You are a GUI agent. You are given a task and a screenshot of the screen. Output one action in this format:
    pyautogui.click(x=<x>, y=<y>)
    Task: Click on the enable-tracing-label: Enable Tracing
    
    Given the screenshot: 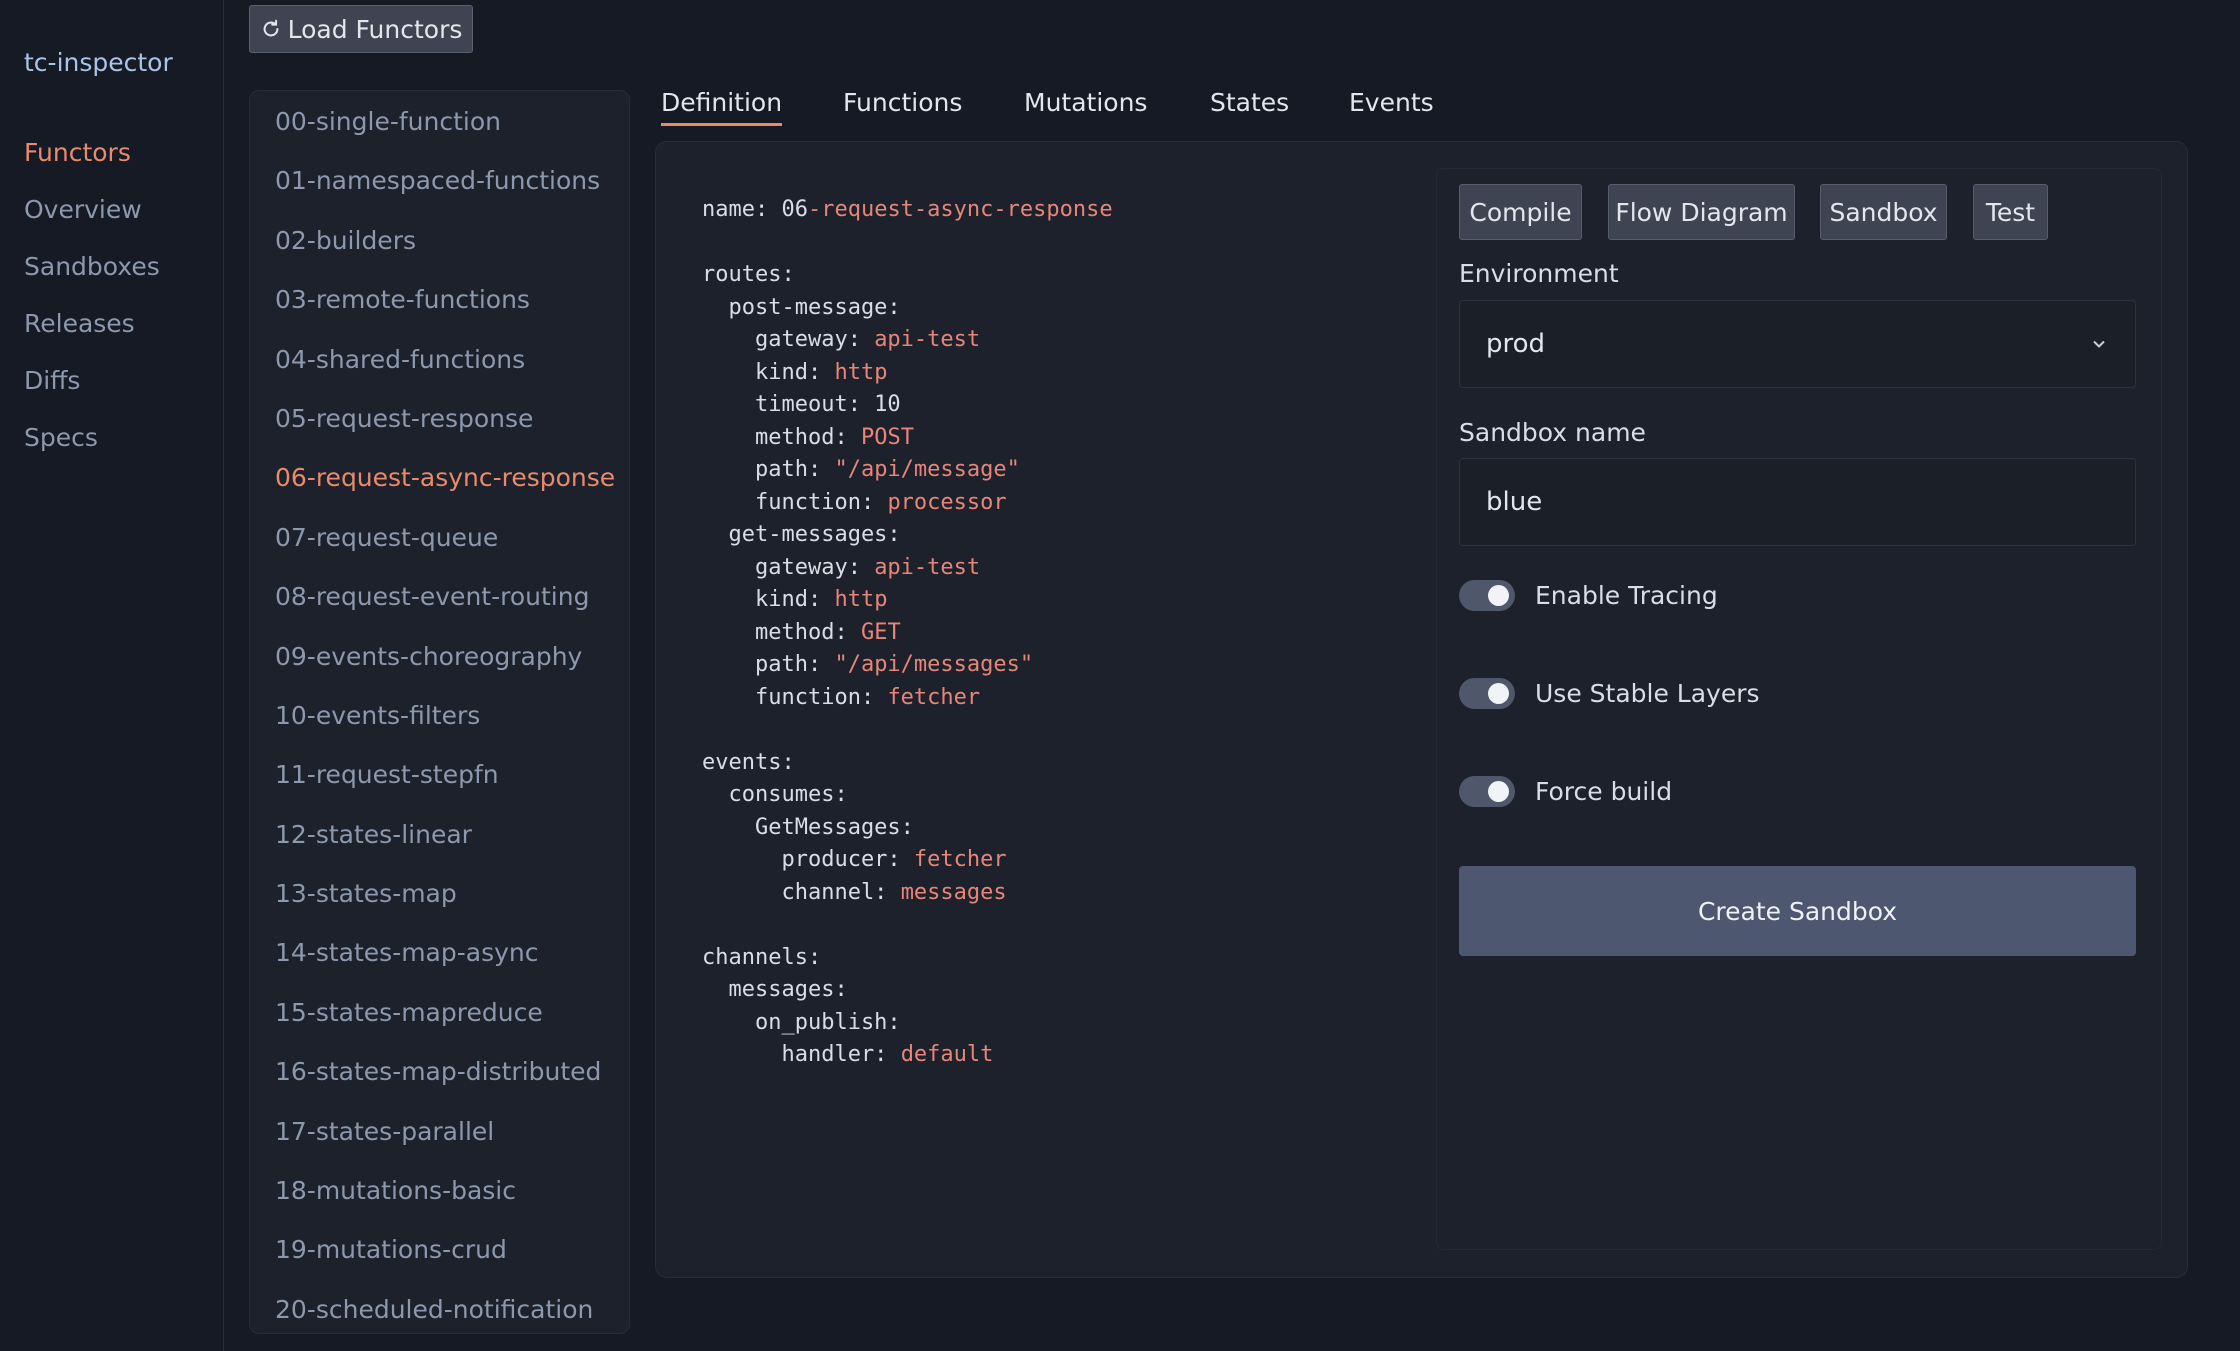 What is the action you would take?
    pyautogui.click(x=1626, y=595)
    